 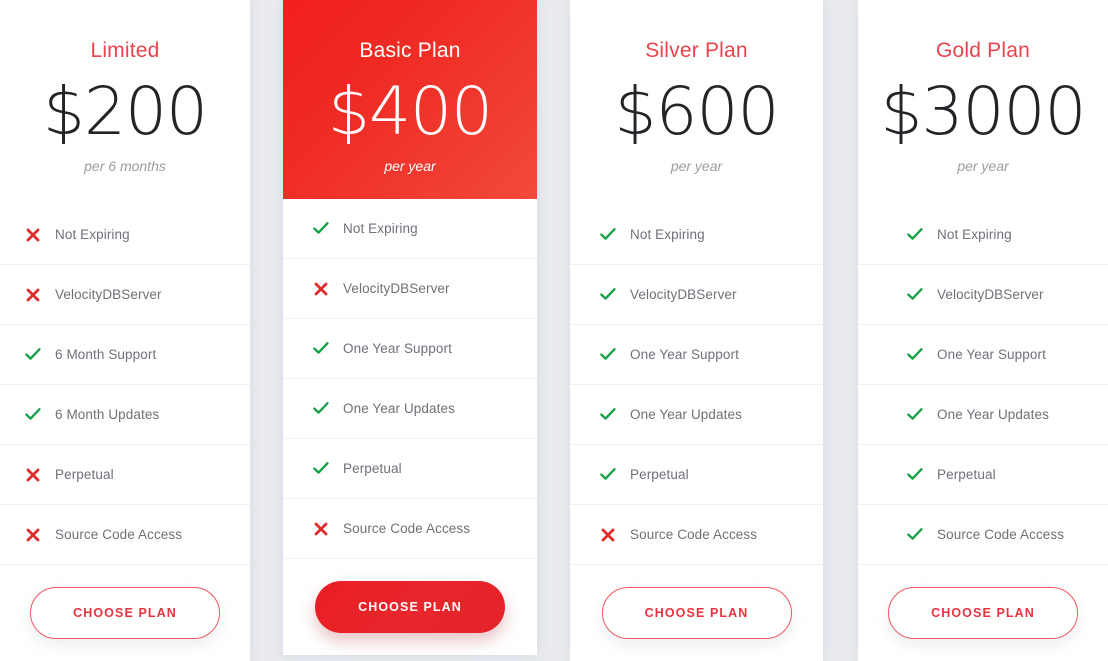 I want to click on plan-name: Basic Plan, so click(x=410, y=50).